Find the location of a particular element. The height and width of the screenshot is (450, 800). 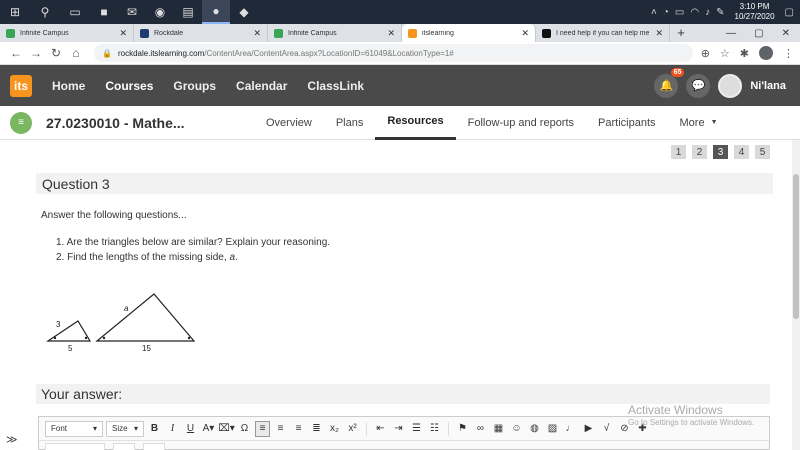

highlight-color-icon: ⌧▾ is located at coordinates (226, 429).